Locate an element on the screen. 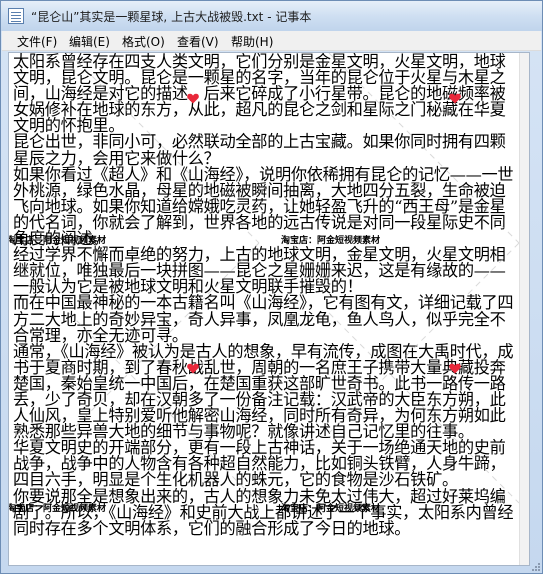 The height and width of the screenshot is (574, 543). menu-view: 查看(V) is located at coordinates (198, 41).